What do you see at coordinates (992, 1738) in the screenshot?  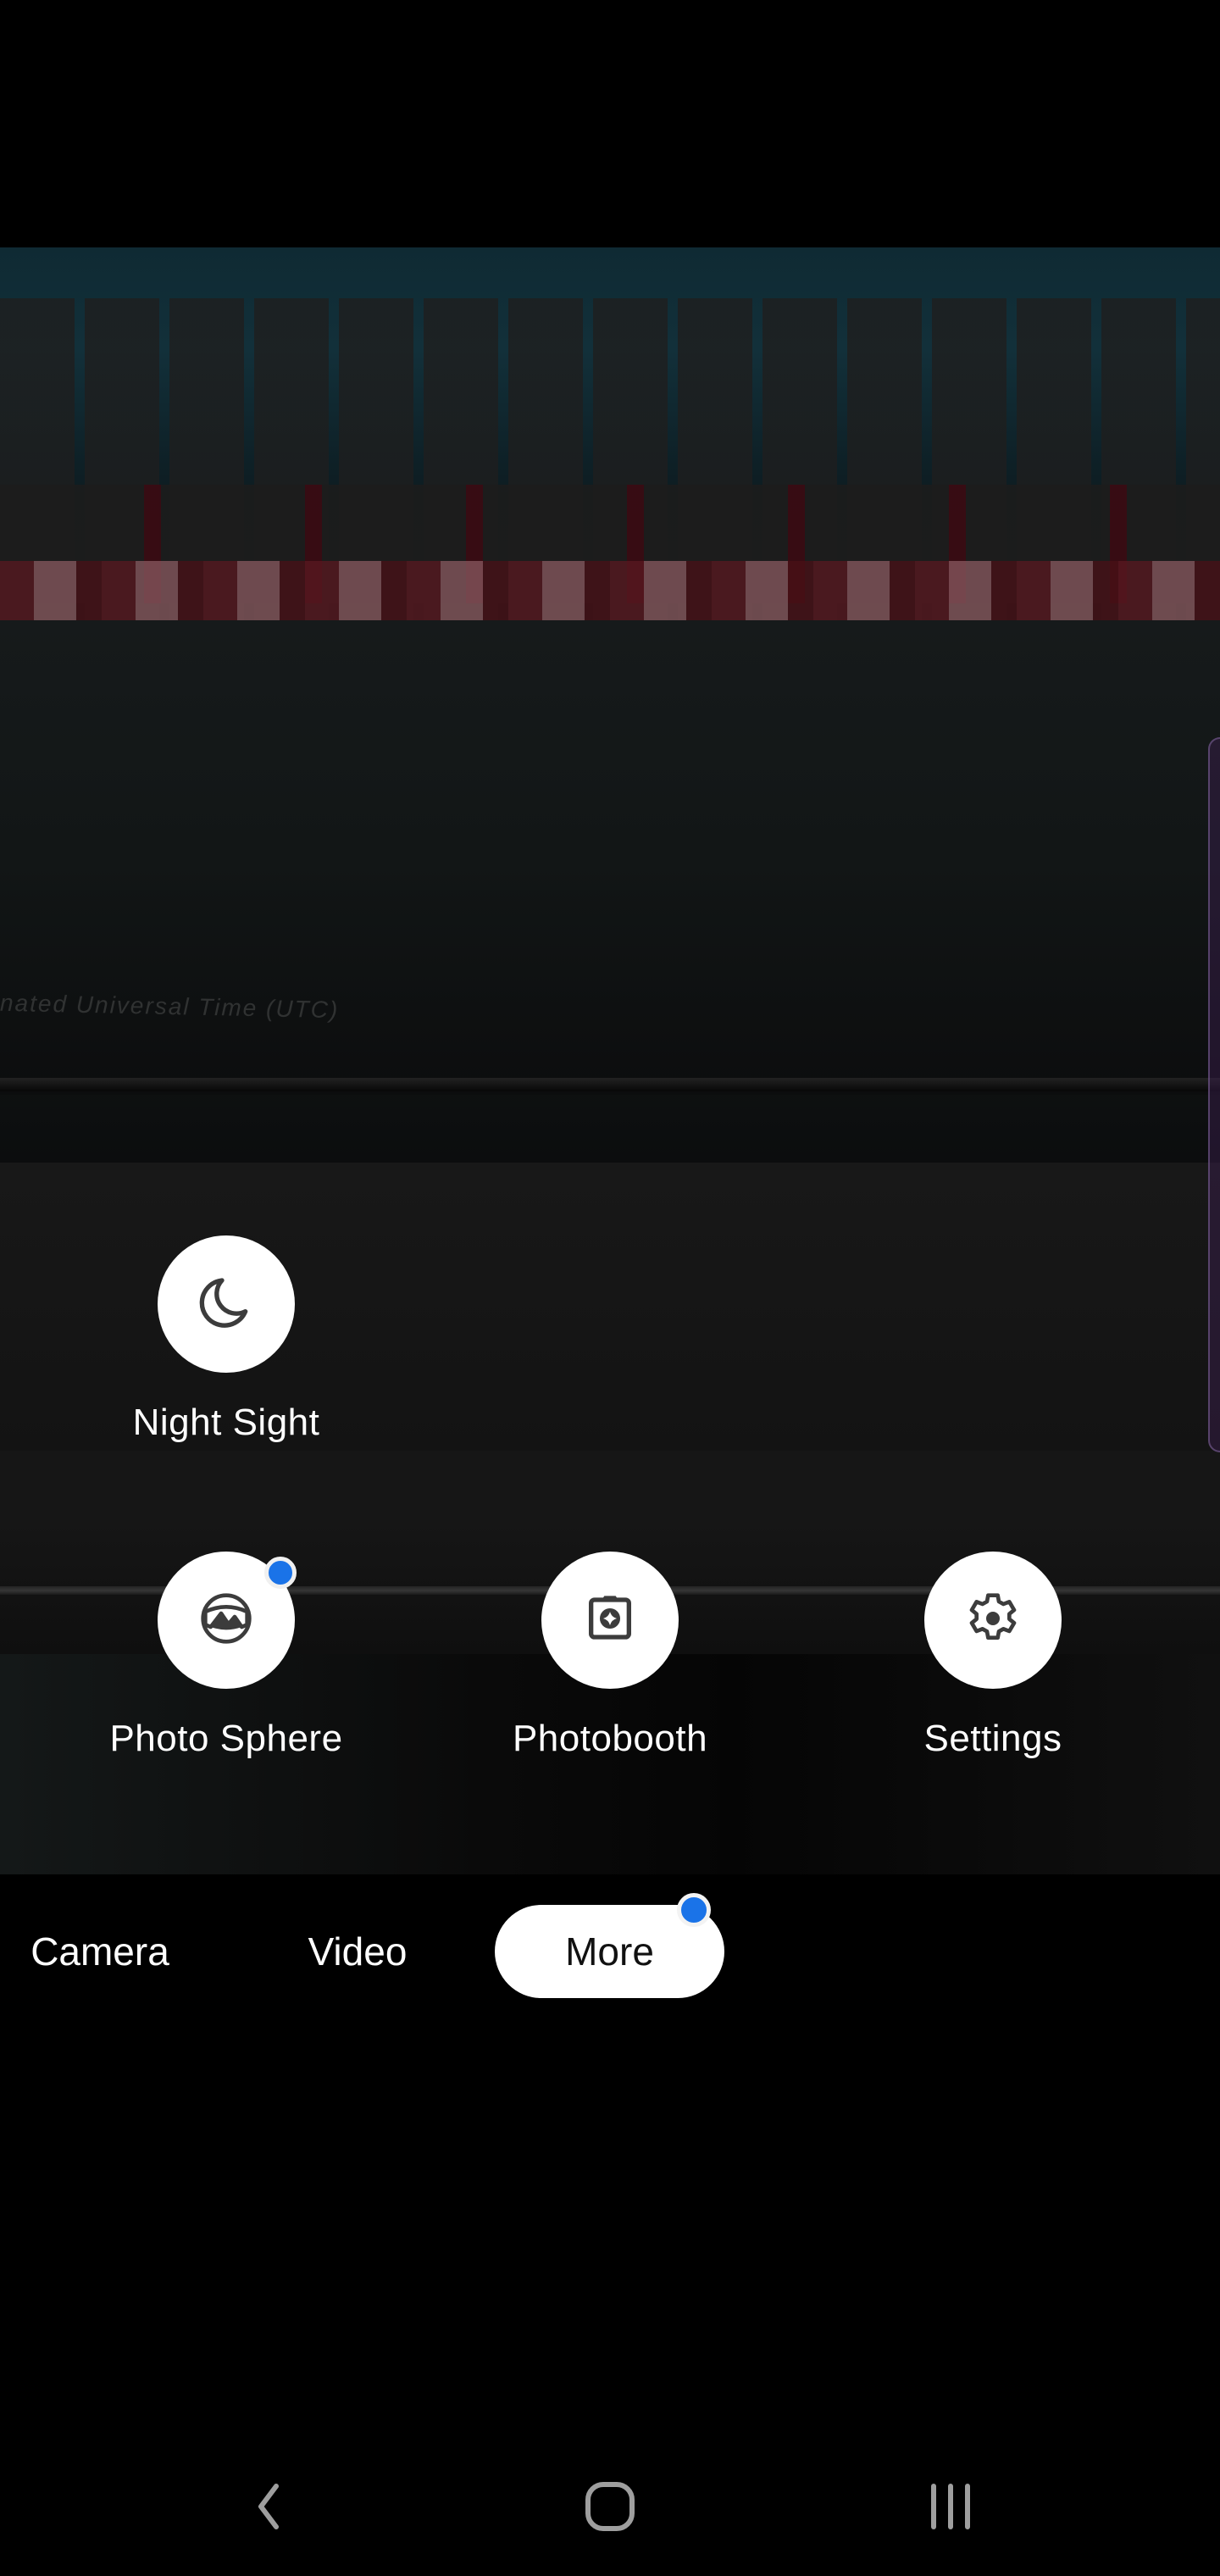 I see `mode-label: Settings` at bounding box center [992, 1738].